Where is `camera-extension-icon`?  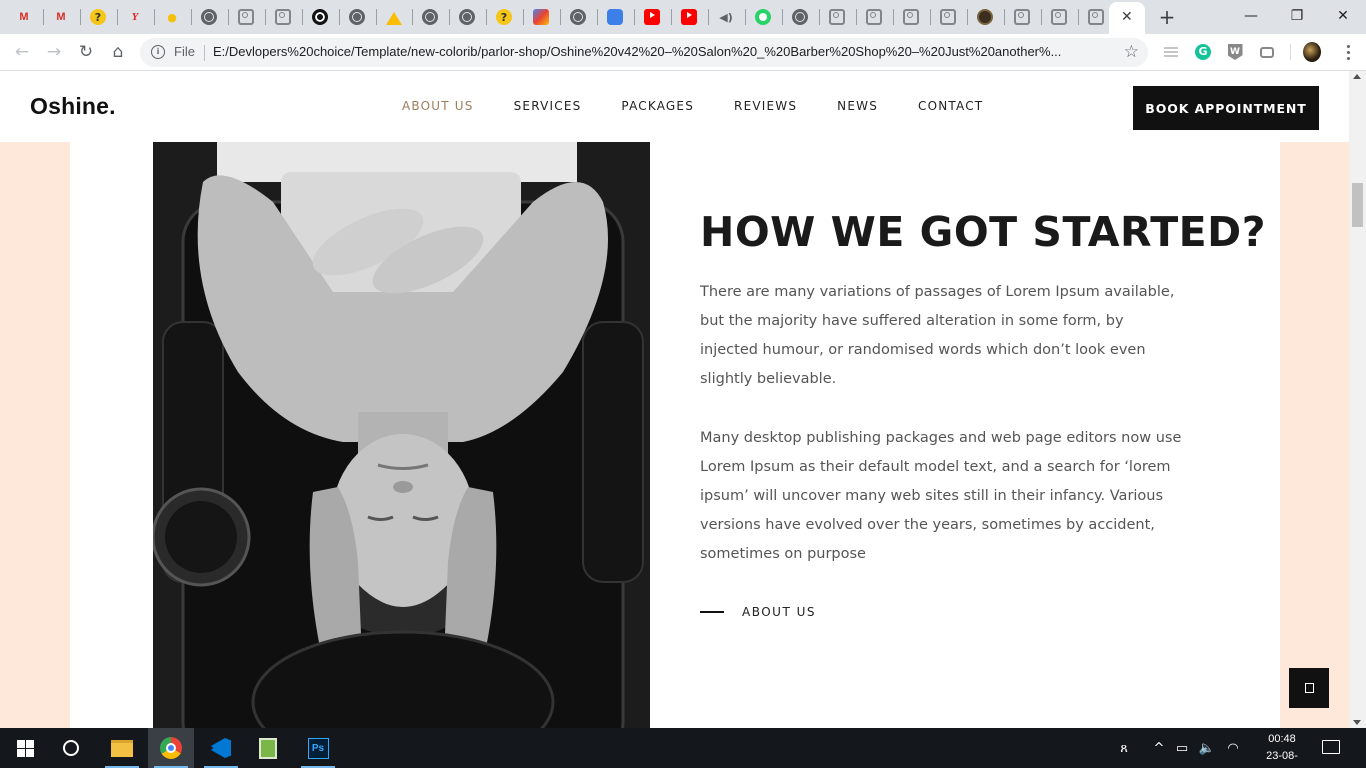
camera-extension-icon is located at coordinates (1267, 52).